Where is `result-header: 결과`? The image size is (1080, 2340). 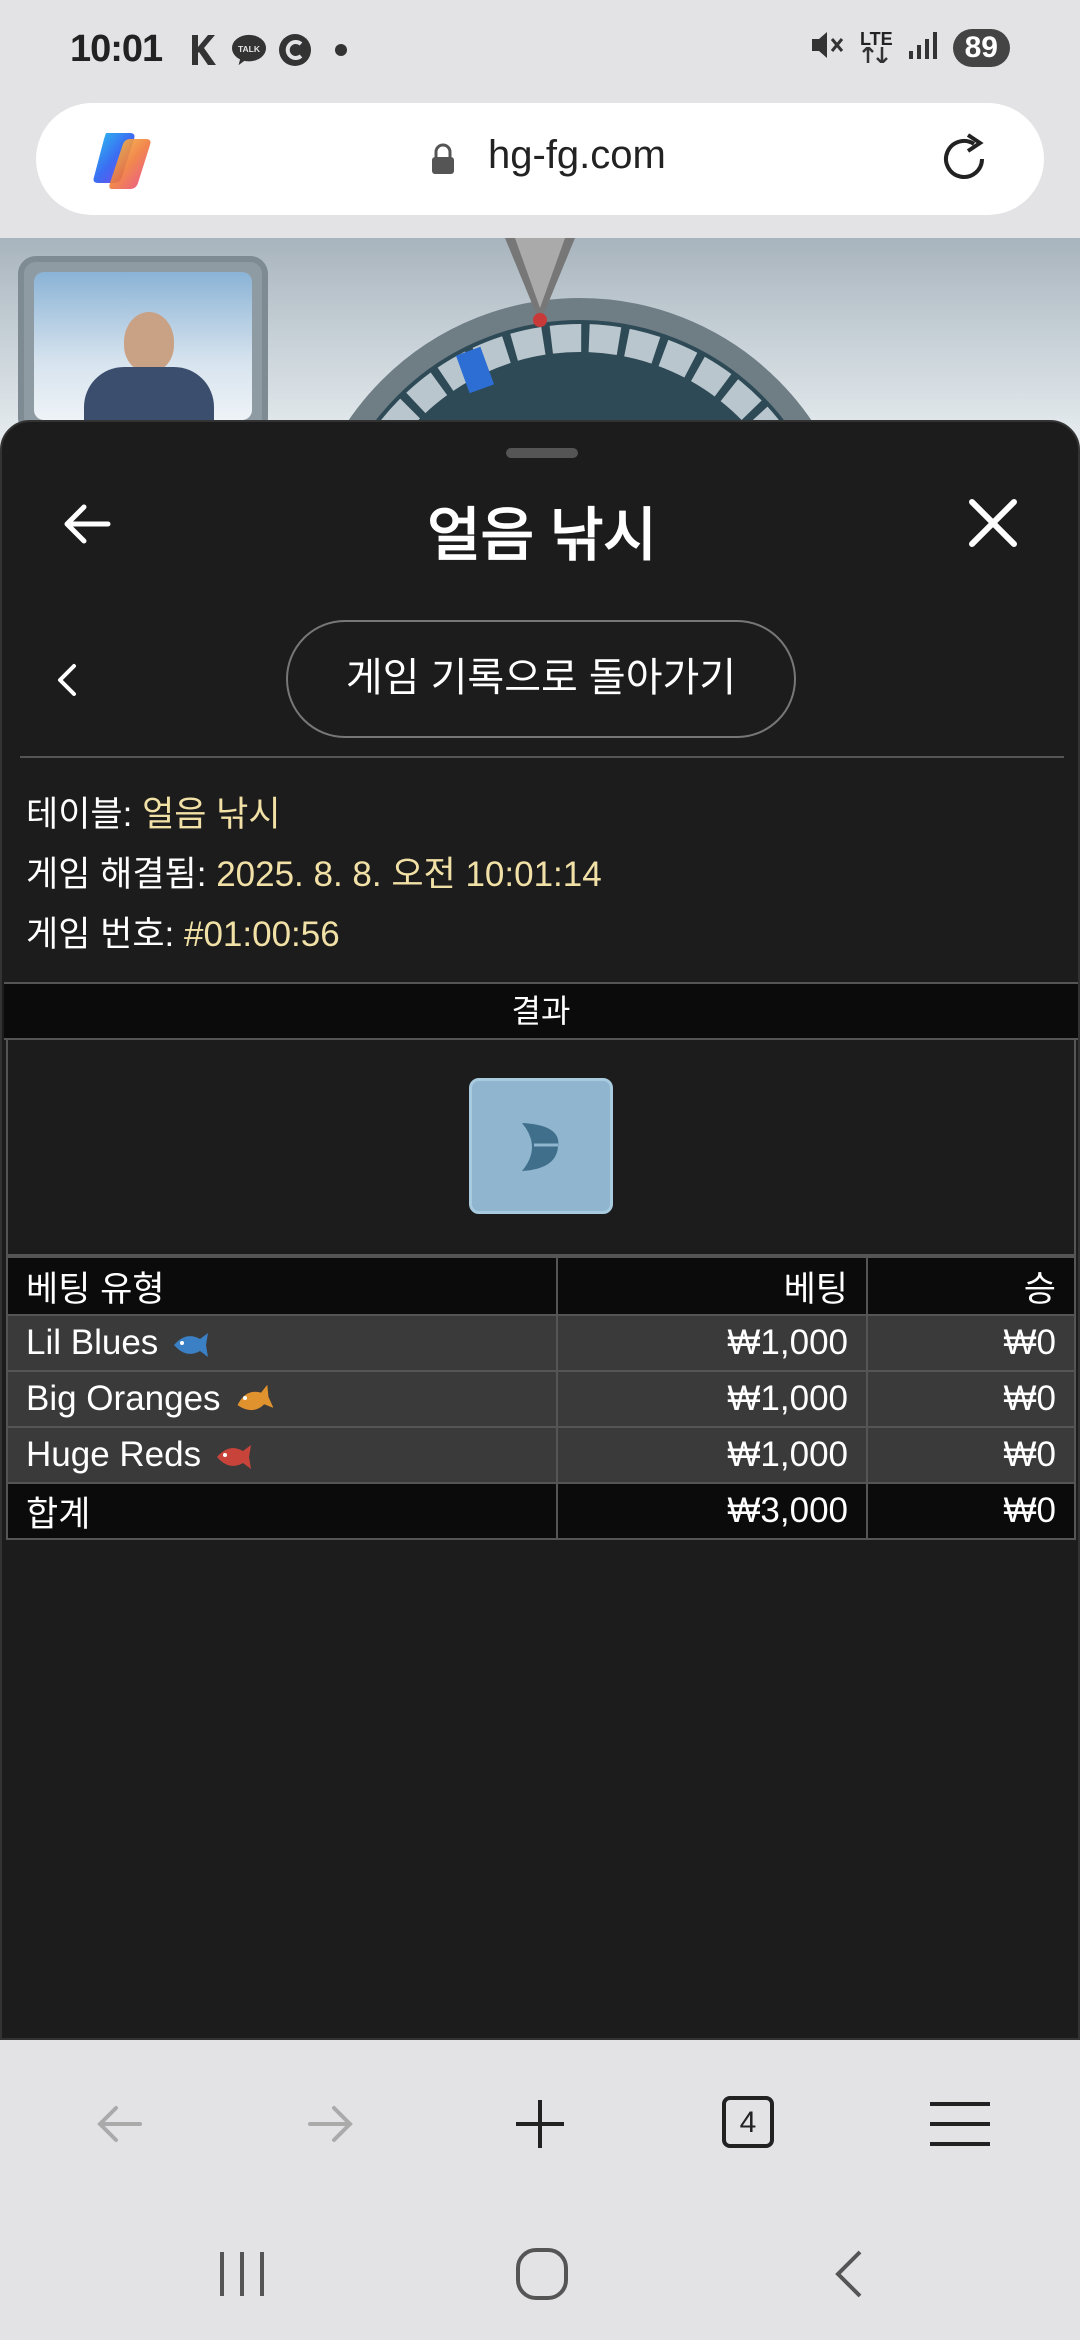
result-header: 결과 is located at coordinates (541, 1011).